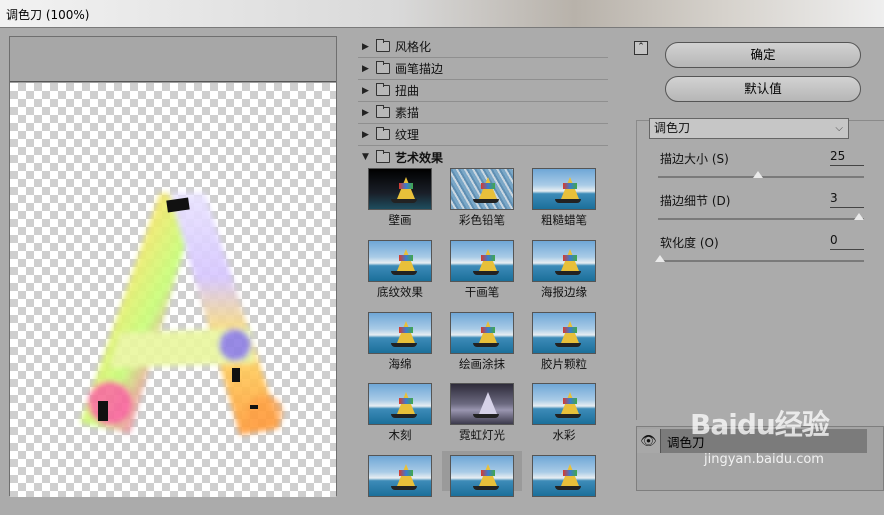 The image size is (884, 515). Describe the element at coordinates (686, 442) in the screenshot. I see `effect-layer-name: 调色刀` at that location.